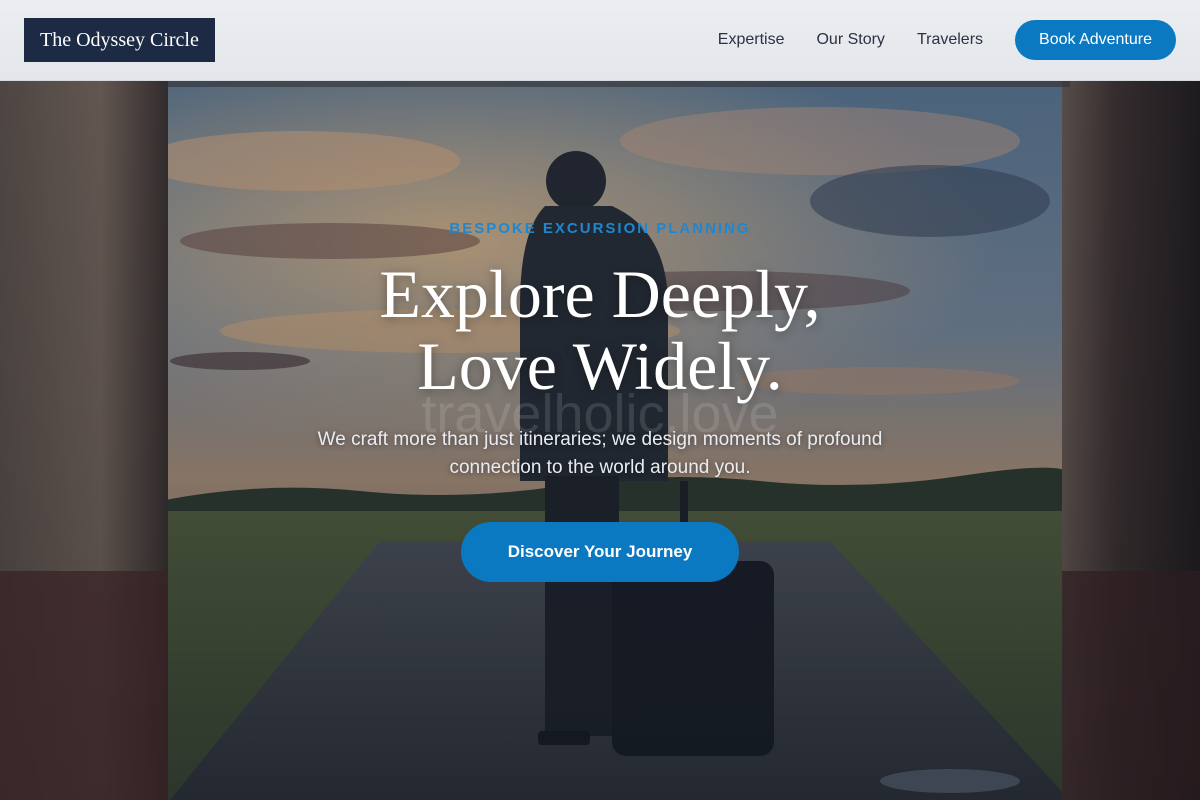 This screenshot has height=800, width=1200. What do you see at coordinates (600, 552) in the screenshot?
I see `discover-journey-button: Discover Your Journey` at bounding box center [600, 552].